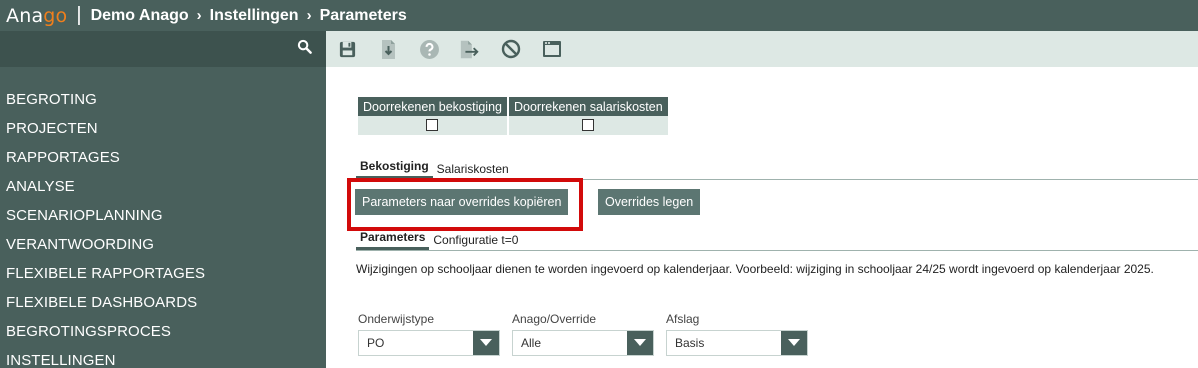 This screenshot has height=368, width=1198. I want to click on afslag-value: Basis, so click(690, 343).